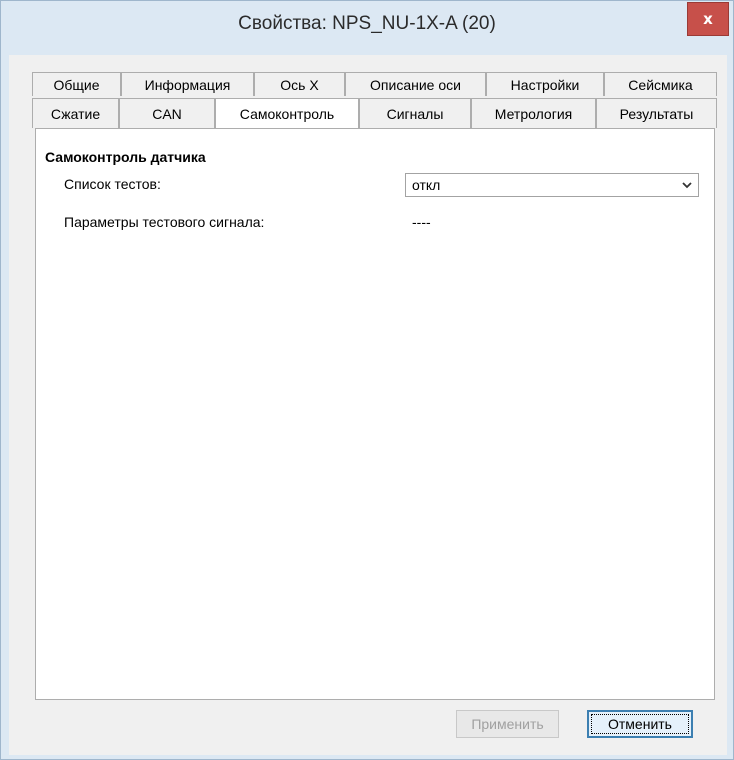 The width and height of the screenshot is (734, 760). Describe the element at coordinates (76, 84) in the screenshot. I see `tab-general: Общие` at that location.